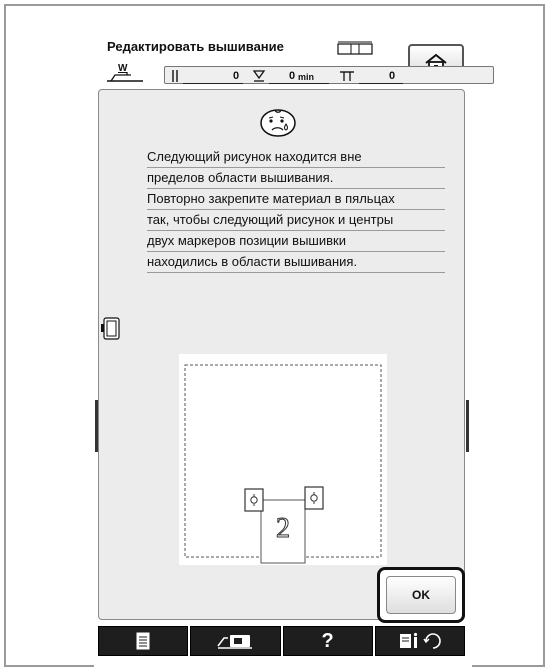 Image resolution: width=550 pixels, height=671 pixels. Describe the element at coordinates (175, 76) in the screenshot. I see `stitch-counter-icon` at that location.